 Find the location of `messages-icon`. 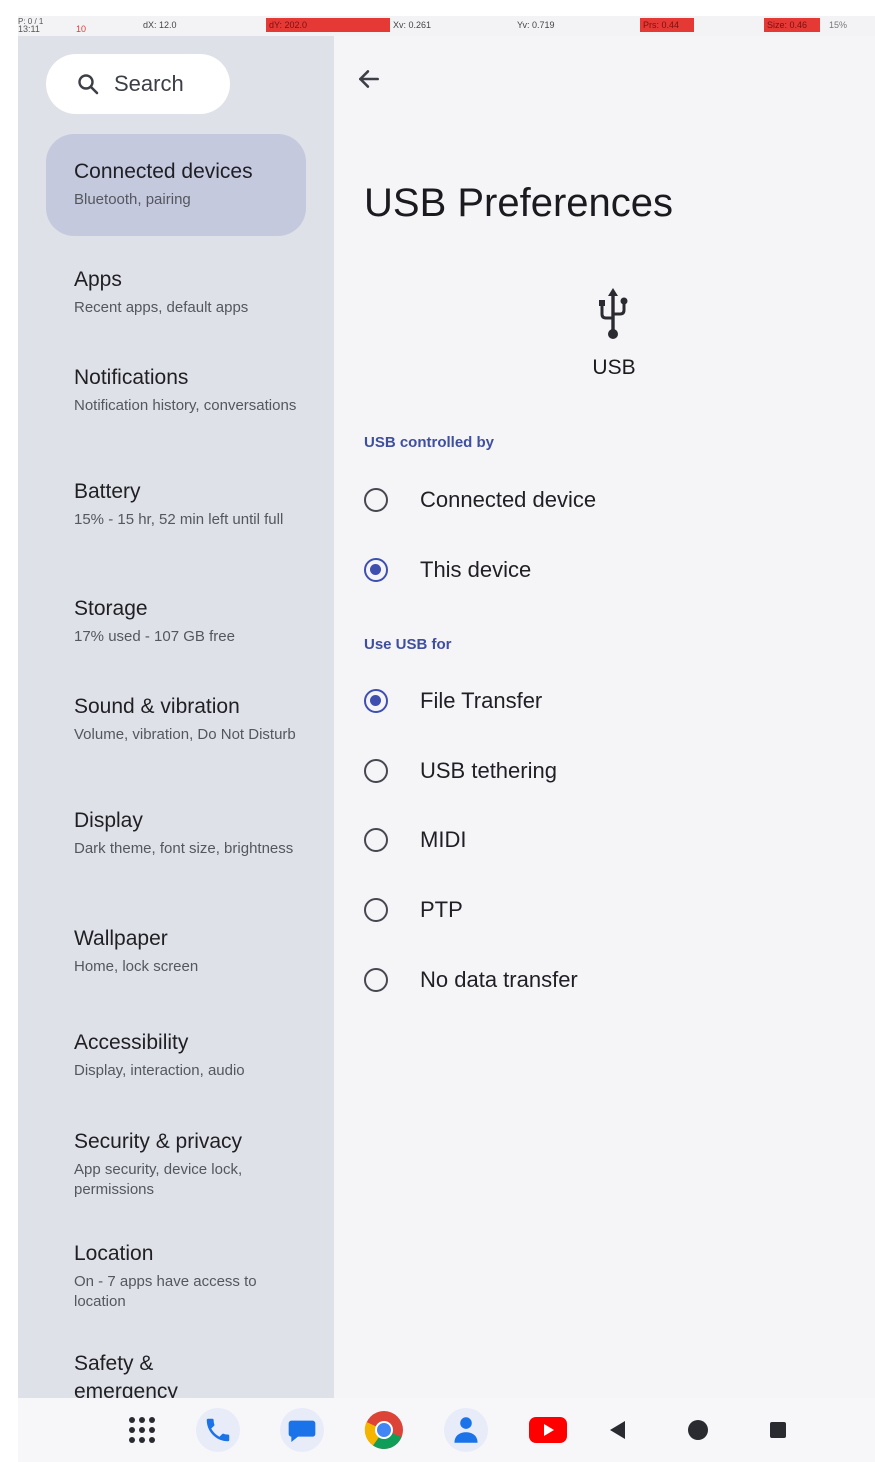

messages-icon is located at coordinates (302, 1430).